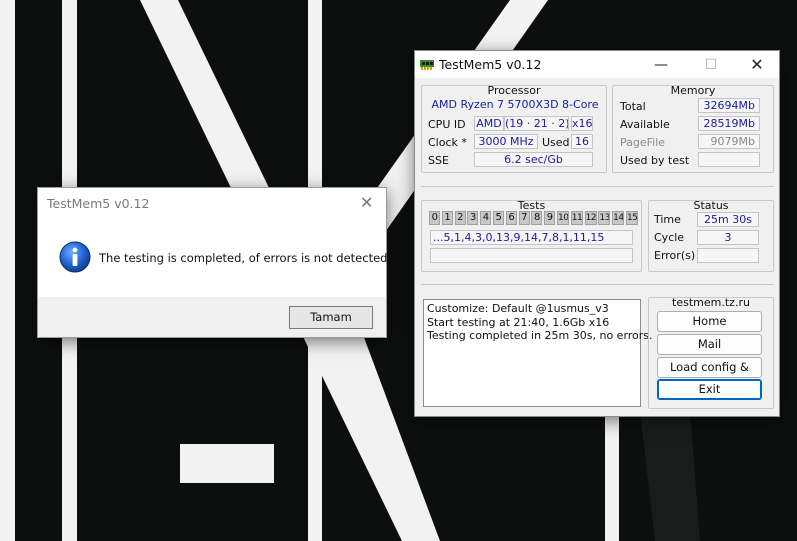 This screenshot has width=797, height=541. Describe the element at coordinates (709, 344) in the screenshot. I see `mail-button: Mail` at that location.